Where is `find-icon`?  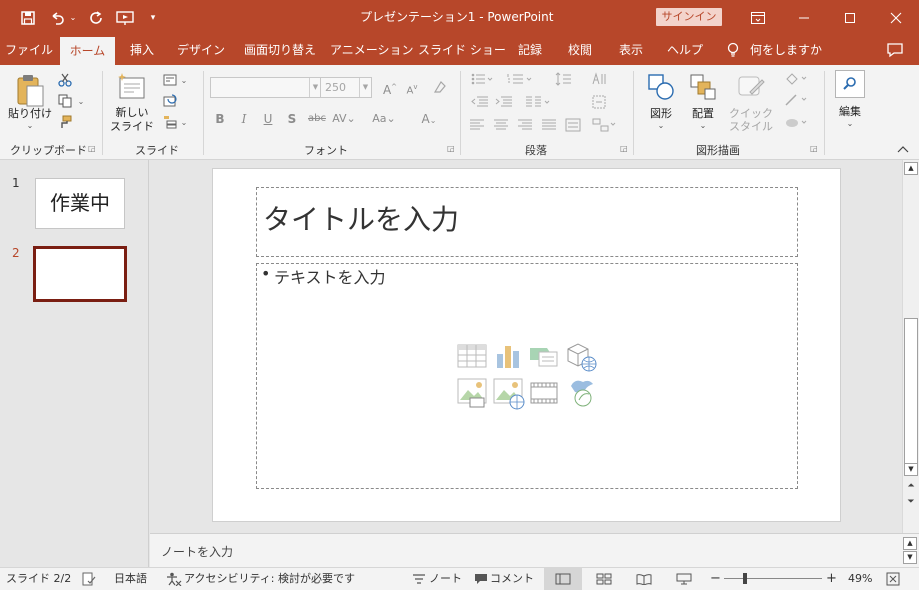 find-icon is located at coordinates (850, 84).